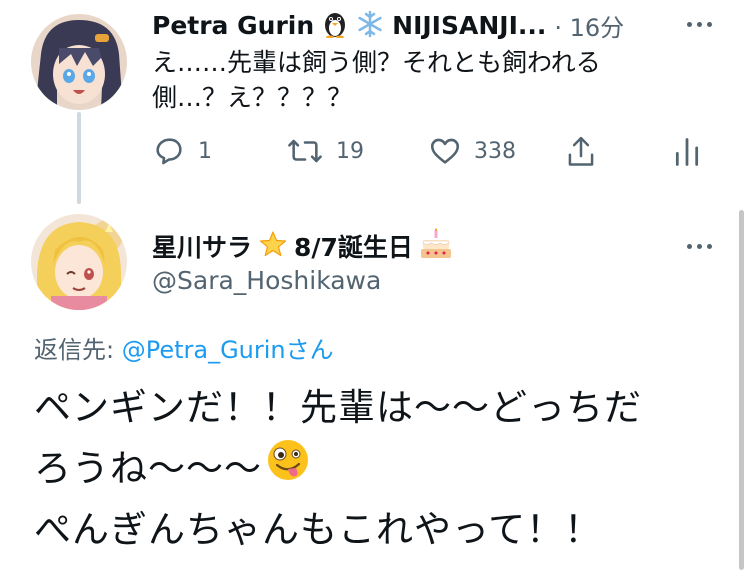  What do you see at coordinates (252, 97) in the screenshot?
I see `tweet1-line2: 側…？え？？？？` at bounding box center [252, 97].